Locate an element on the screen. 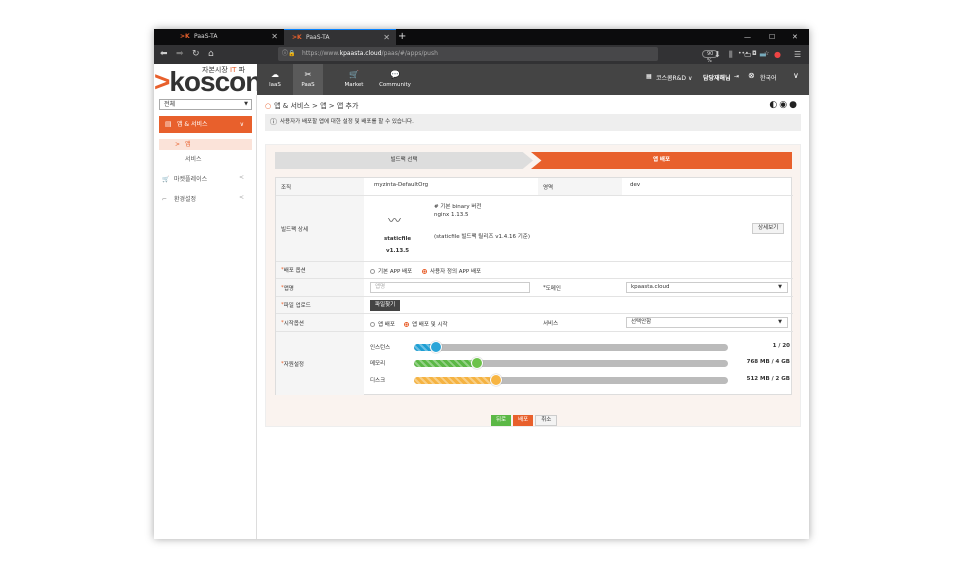 The image size is (962, 565). koscom-logo: 자본시장 IT 파 >koscon is located at coordinates (205, 79).